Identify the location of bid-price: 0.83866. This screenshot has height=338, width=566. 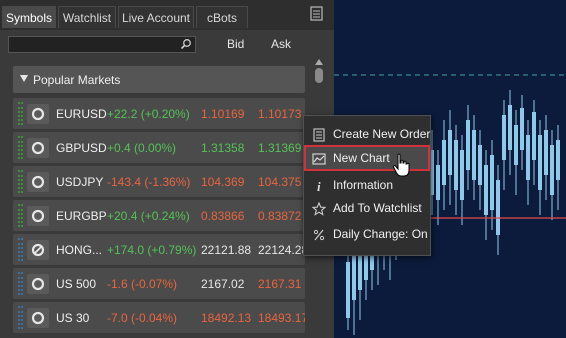
(223, 216).